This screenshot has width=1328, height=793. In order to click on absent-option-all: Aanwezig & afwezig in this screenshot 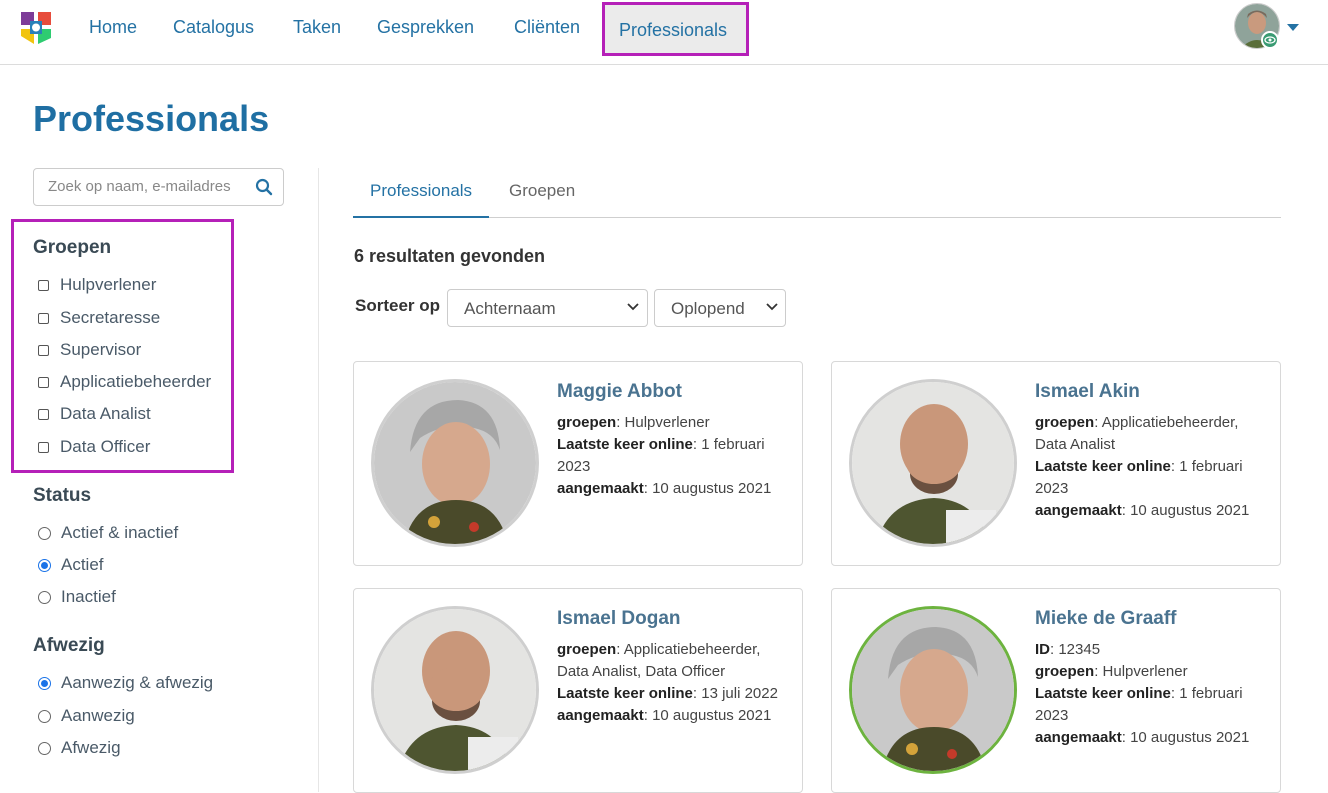, I will do `click(125, 683)`.